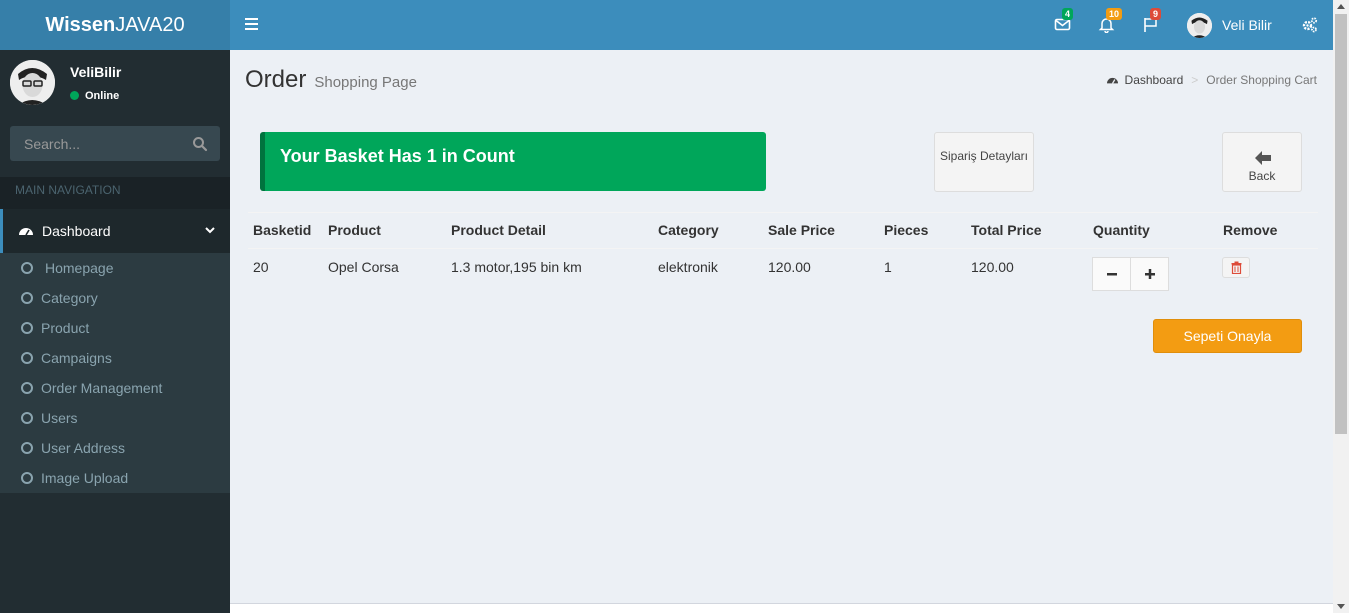 The height and width of the screenshot is (613, 1349). I want to click on cell-product: Opel Corsa, so click(363, 267).